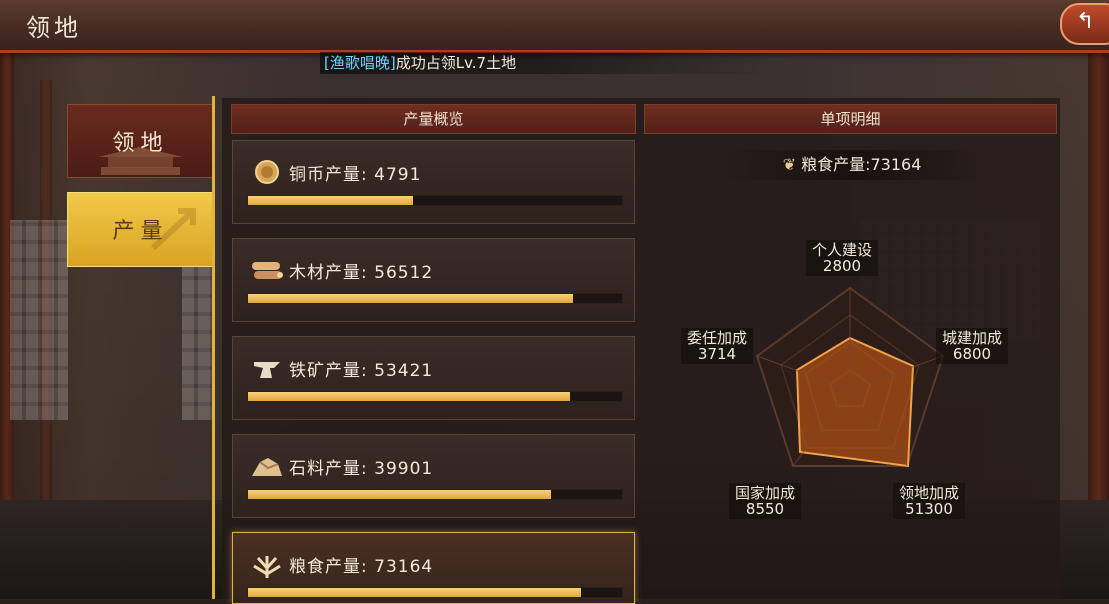 Image resolution: width=1109 pixels, height=604 pixels. What do you see at coordinates (836, 164) in the screenshot?
I see `grain-total-label: 粮食产量:` at bounding box center [836, 164].